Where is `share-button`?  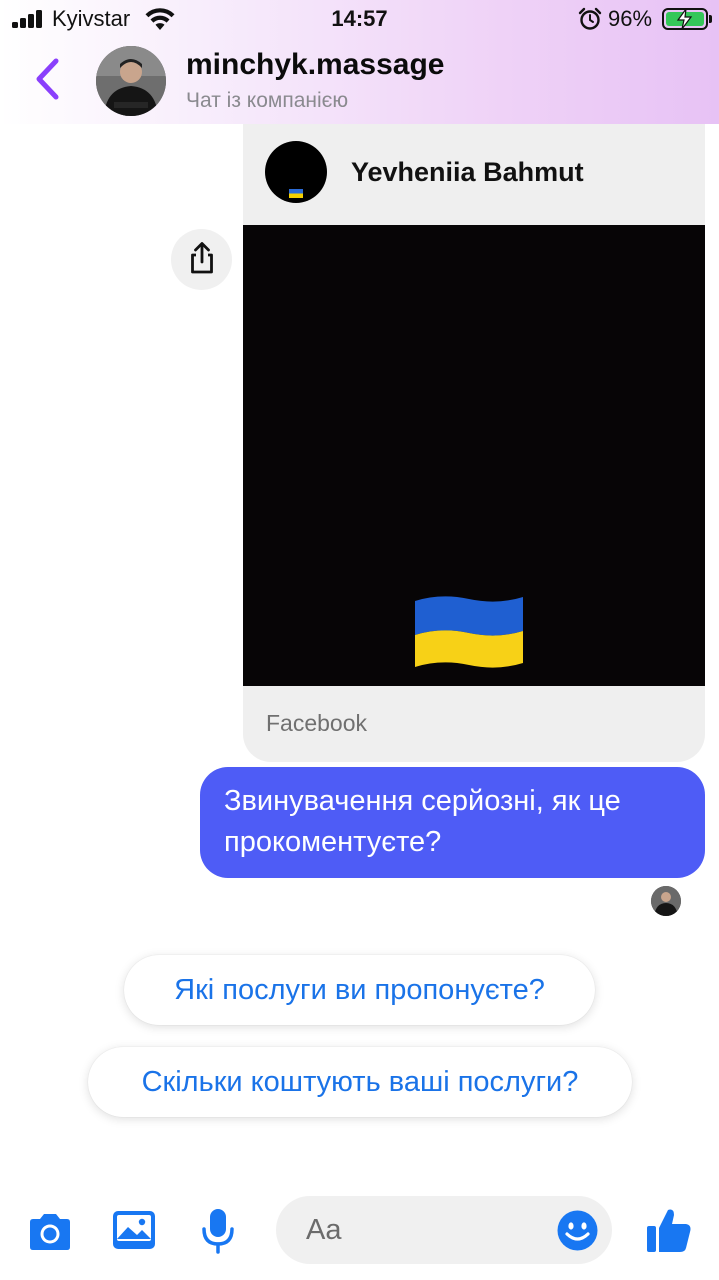
share-button is located at coordinates (201, 259).